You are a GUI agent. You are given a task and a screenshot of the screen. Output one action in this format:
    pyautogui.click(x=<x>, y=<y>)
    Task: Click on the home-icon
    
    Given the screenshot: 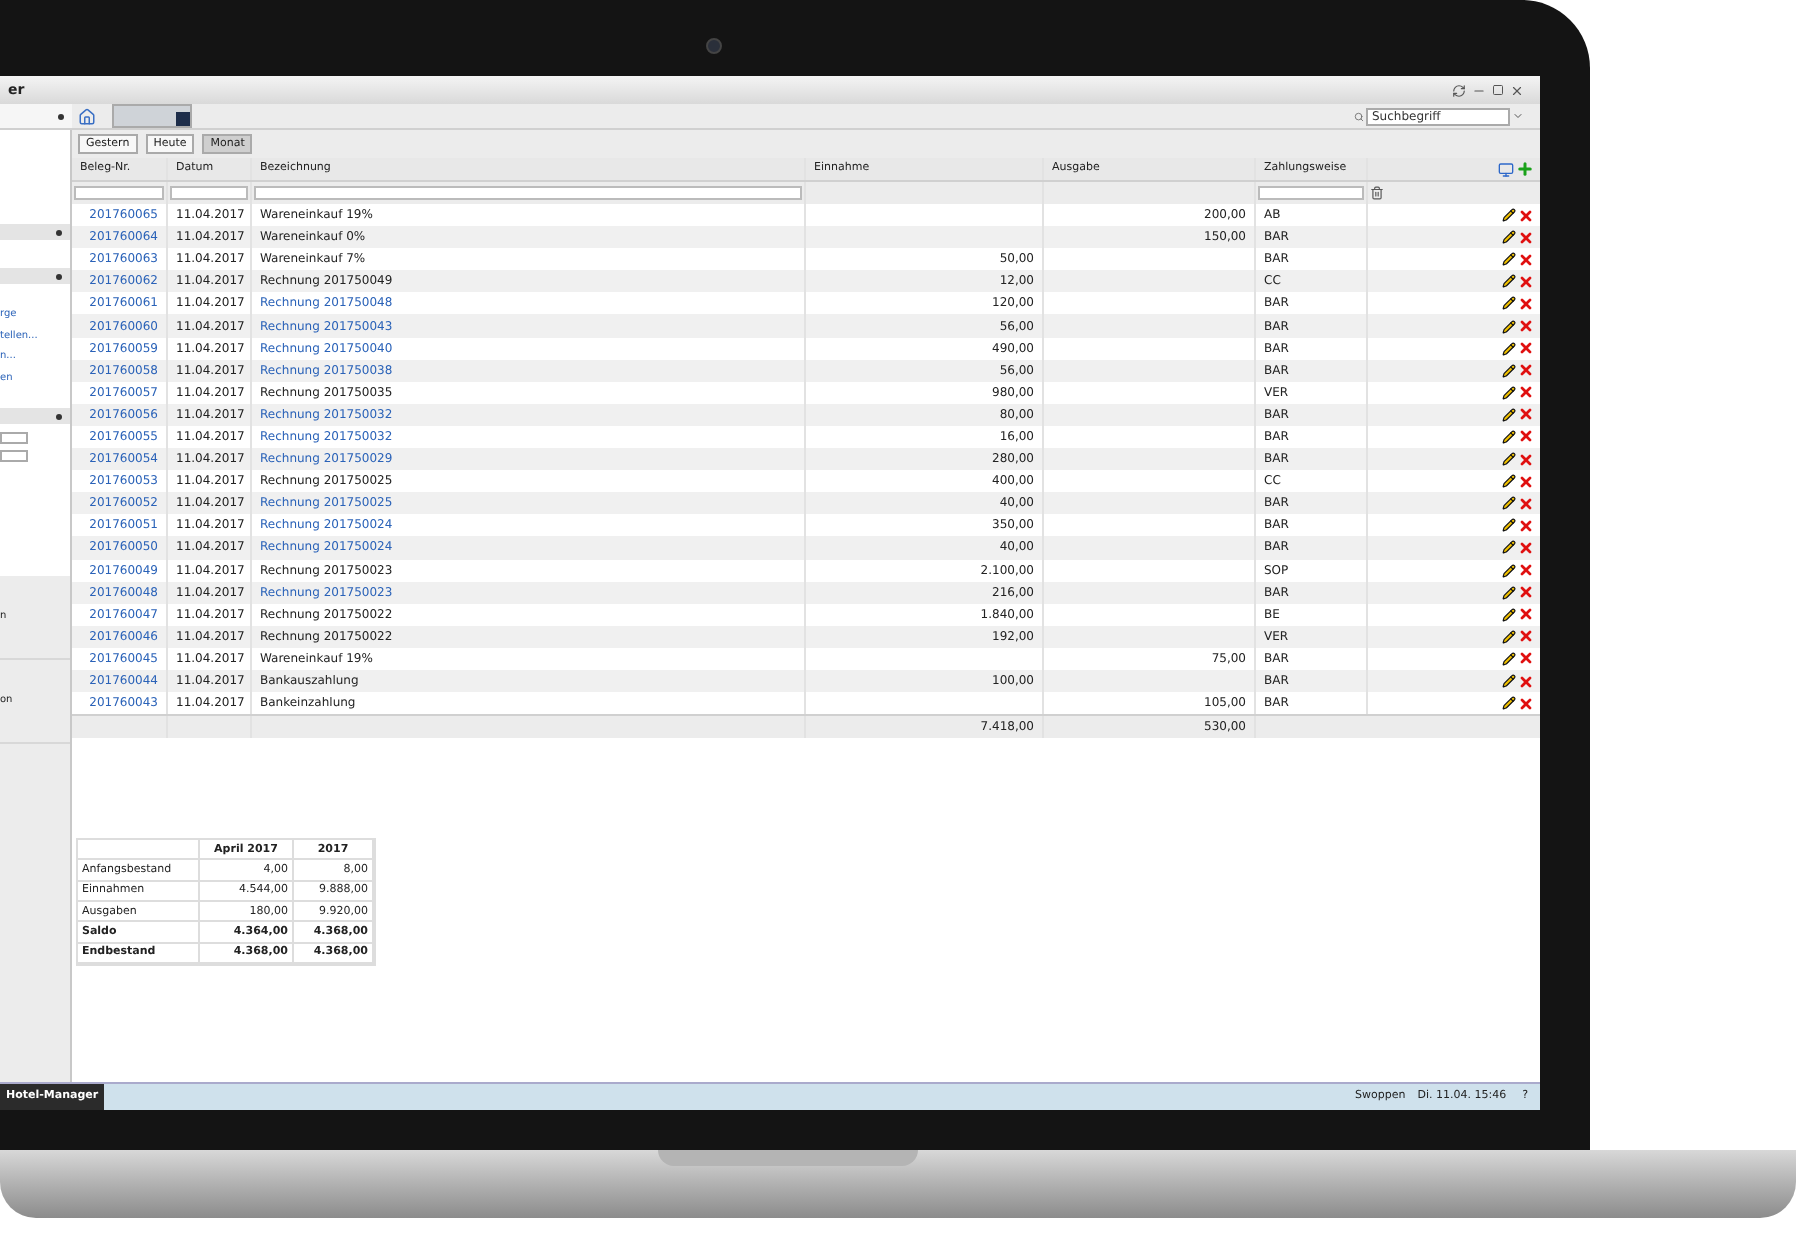 What is the action you would take?
    pyautogui.click(x=87, y=116)
    